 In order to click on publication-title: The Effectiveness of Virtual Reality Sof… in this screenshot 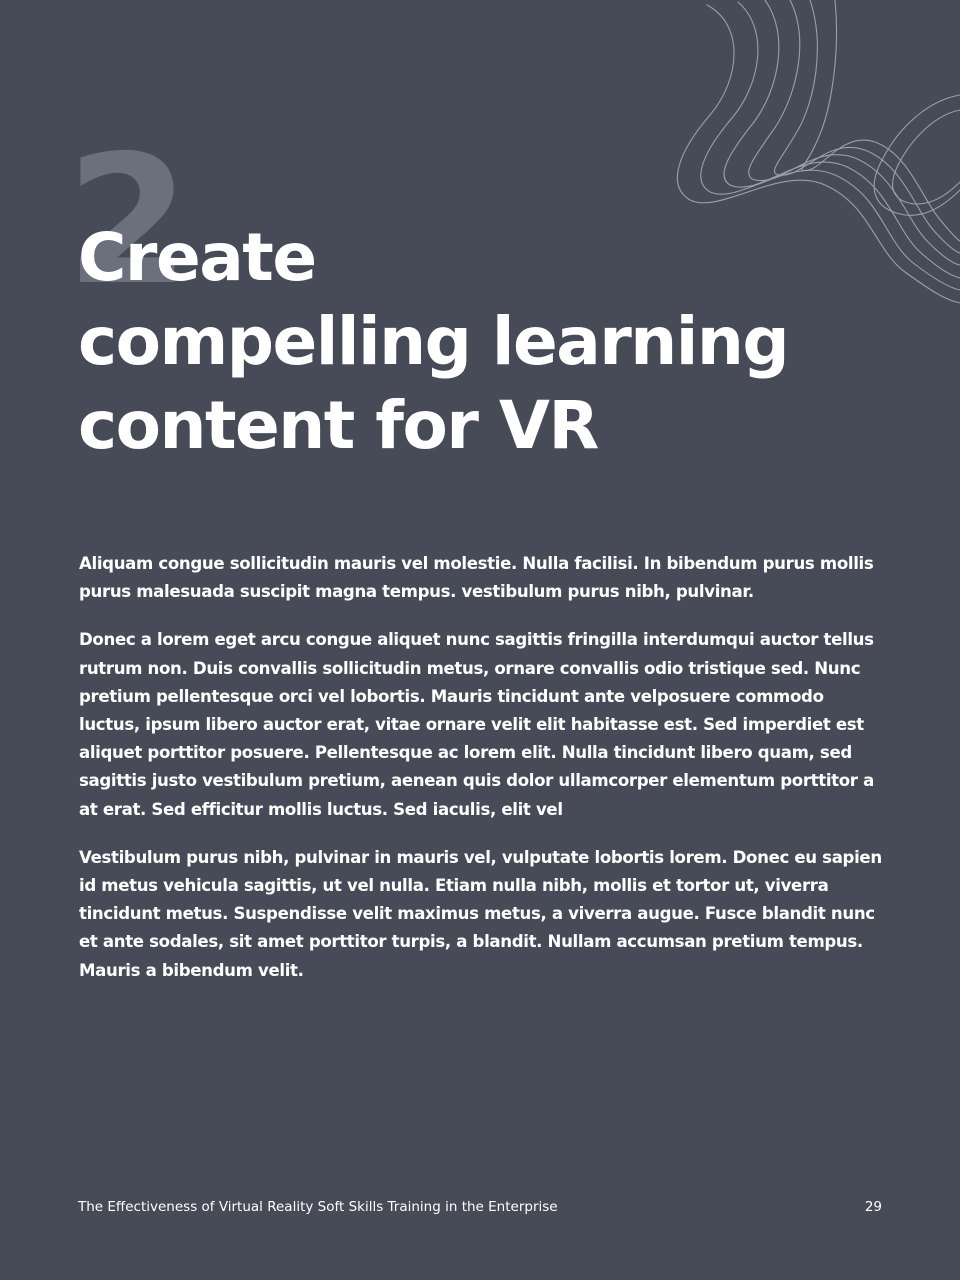, I will do `click(318, 1207)`.